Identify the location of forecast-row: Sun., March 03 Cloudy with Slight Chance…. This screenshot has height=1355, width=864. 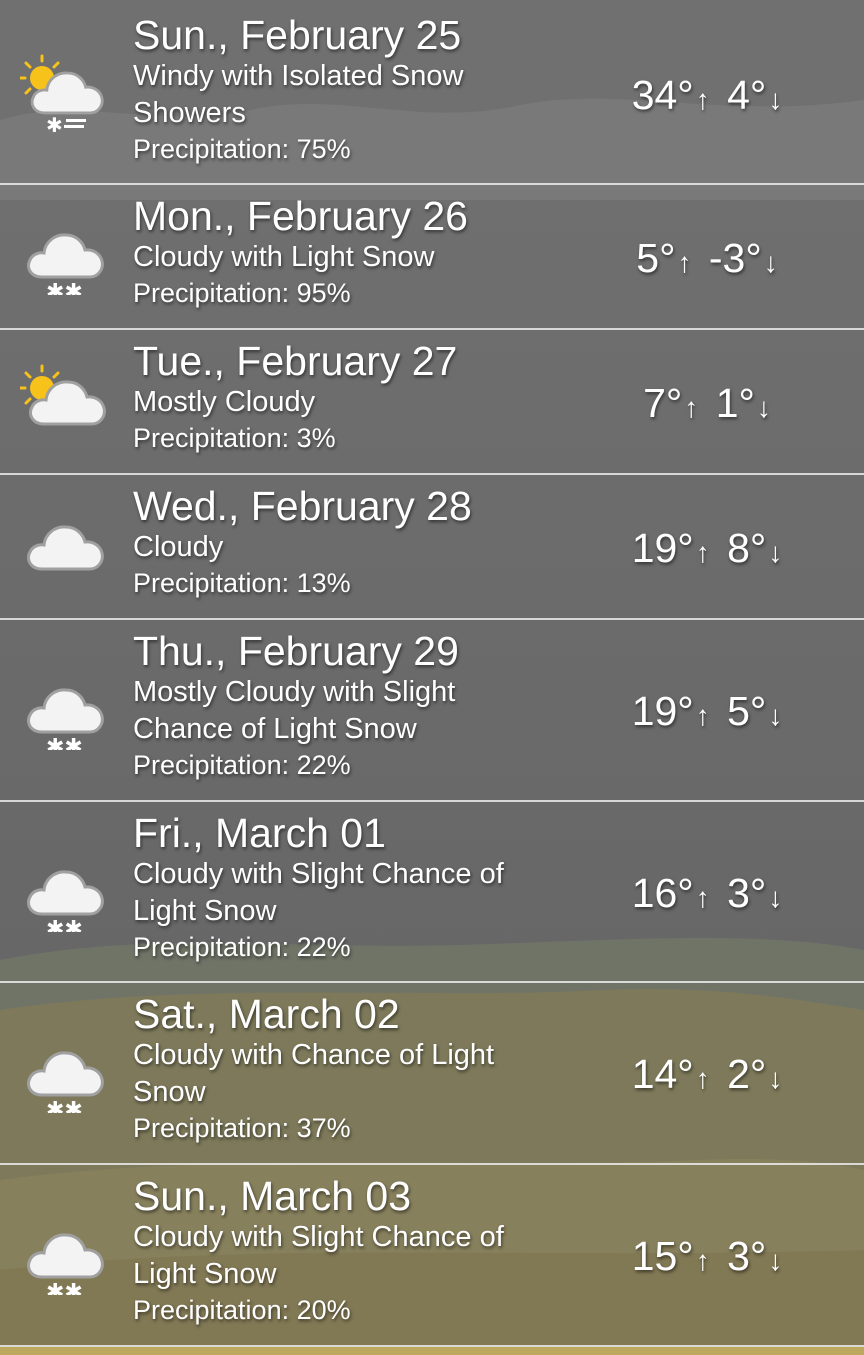
(432, 1256).